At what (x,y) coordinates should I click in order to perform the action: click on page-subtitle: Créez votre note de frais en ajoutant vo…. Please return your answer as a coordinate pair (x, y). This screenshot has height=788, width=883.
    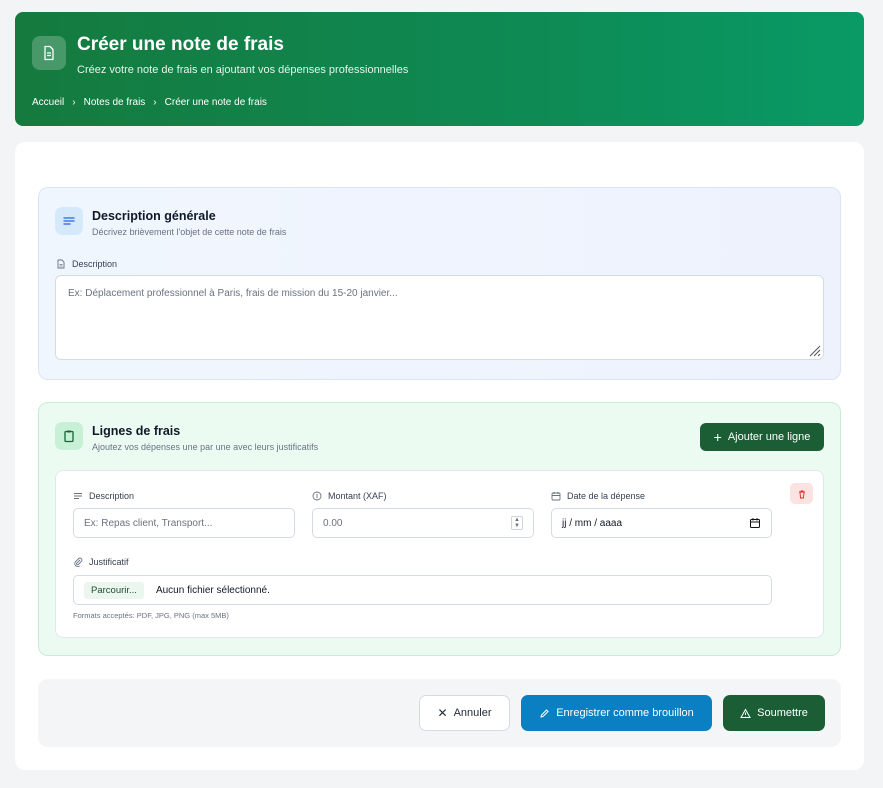
    Looking at the image, I should click on (243, 70).